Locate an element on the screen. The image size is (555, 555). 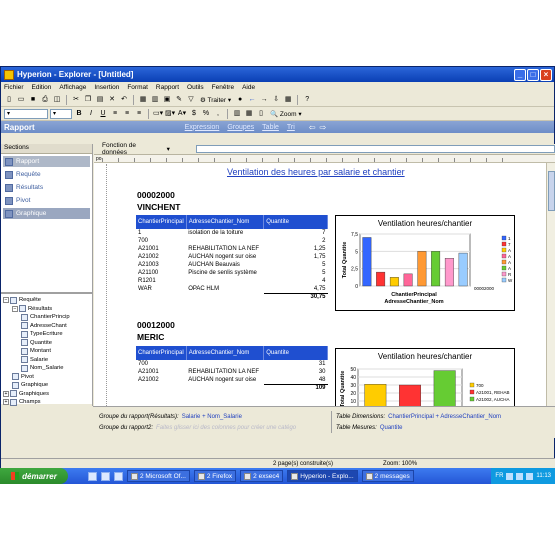
menu-fenetre: Fenêtre is located at coordinates (223, 87).